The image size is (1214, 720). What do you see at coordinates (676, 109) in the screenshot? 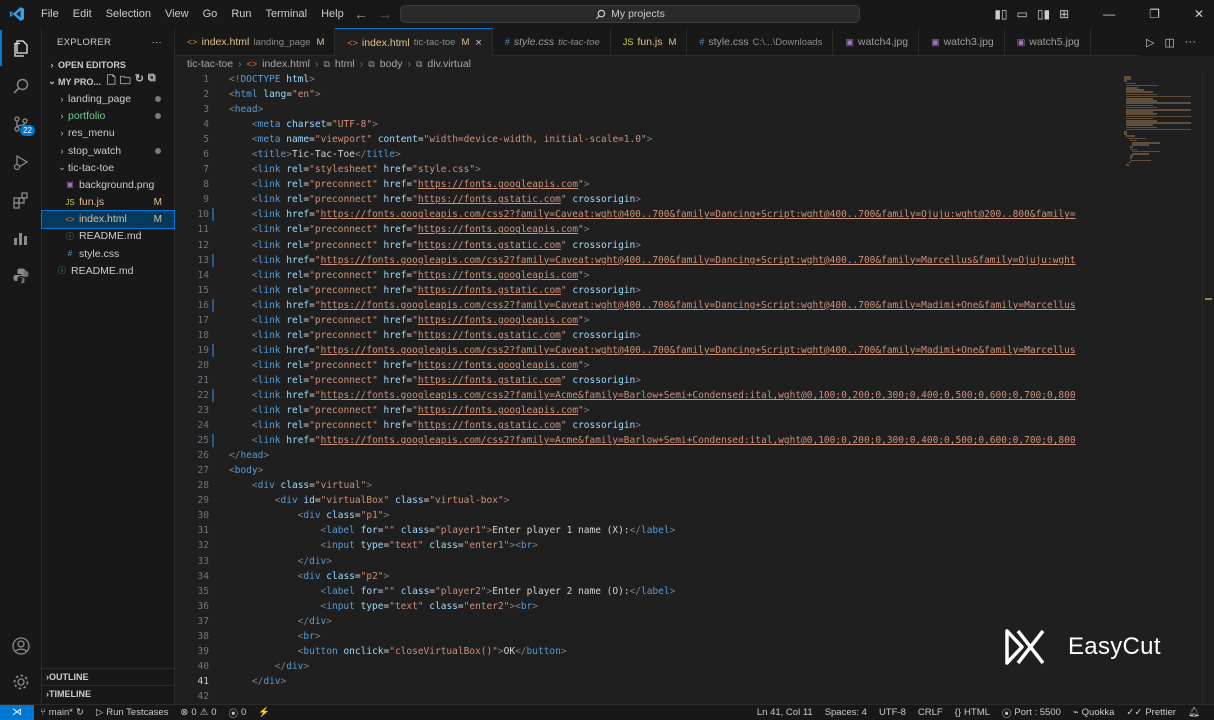
I see `code-line: <head>` at bounding box center [676, 109].